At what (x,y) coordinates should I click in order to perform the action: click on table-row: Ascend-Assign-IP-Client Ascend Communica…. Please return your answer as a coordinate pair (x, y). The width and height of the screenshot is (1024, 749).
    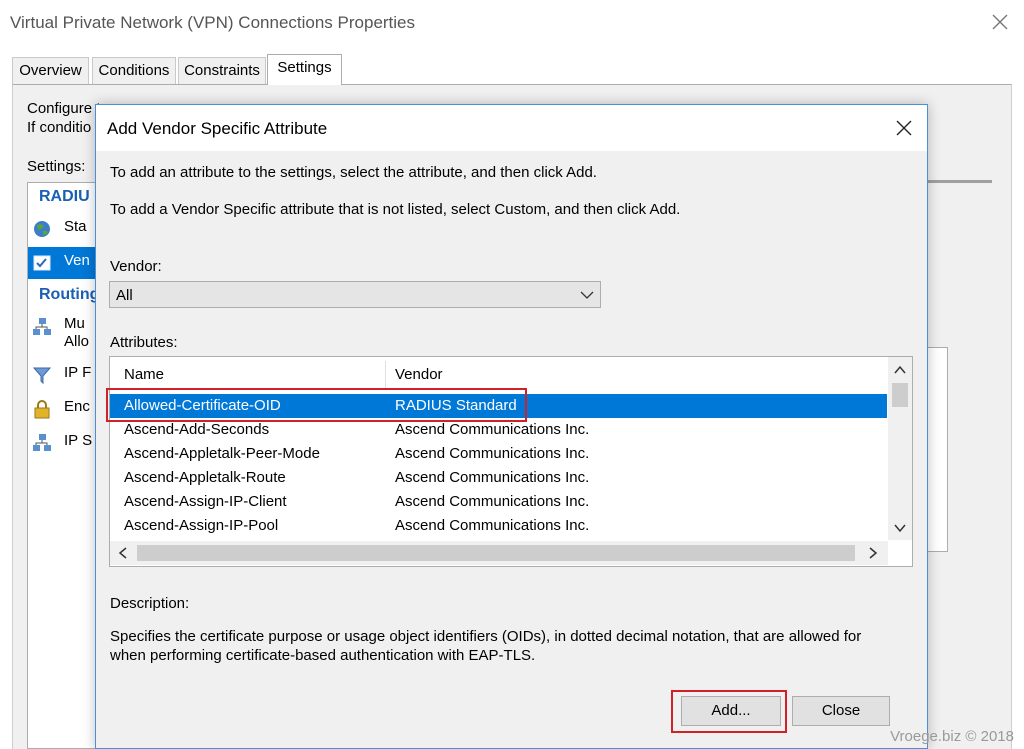
    Looking at the image, I should click on (498, 502).